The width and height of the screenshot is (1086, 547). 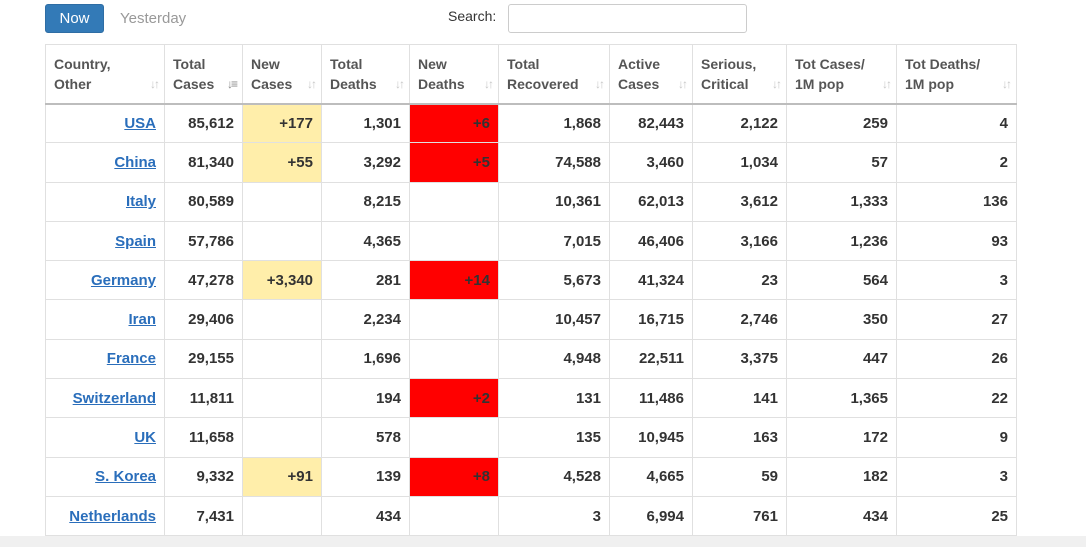 I want to click on sort-desc-icon: ↓≡, so click(x=232, y=84).